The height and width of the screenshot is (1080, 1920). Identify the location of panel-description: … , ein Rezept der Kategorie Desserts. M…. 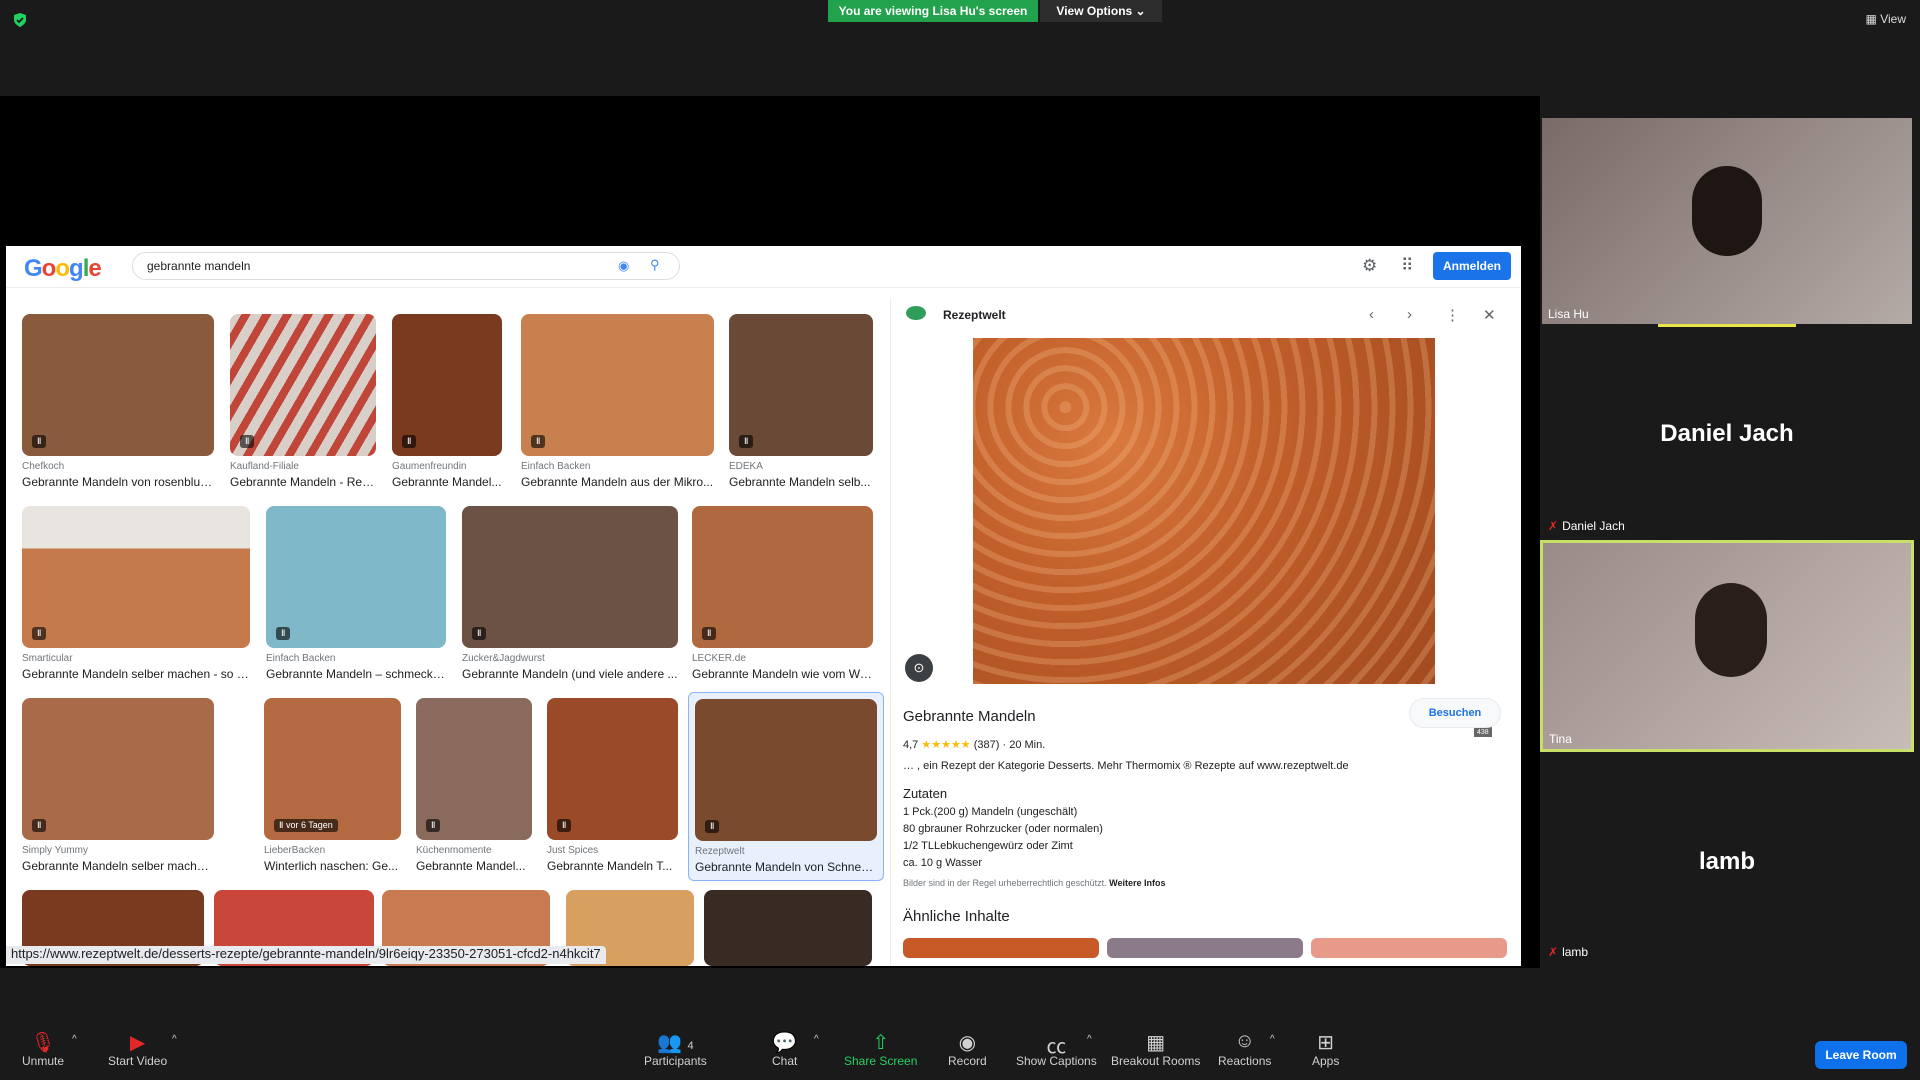
(1126, 766).